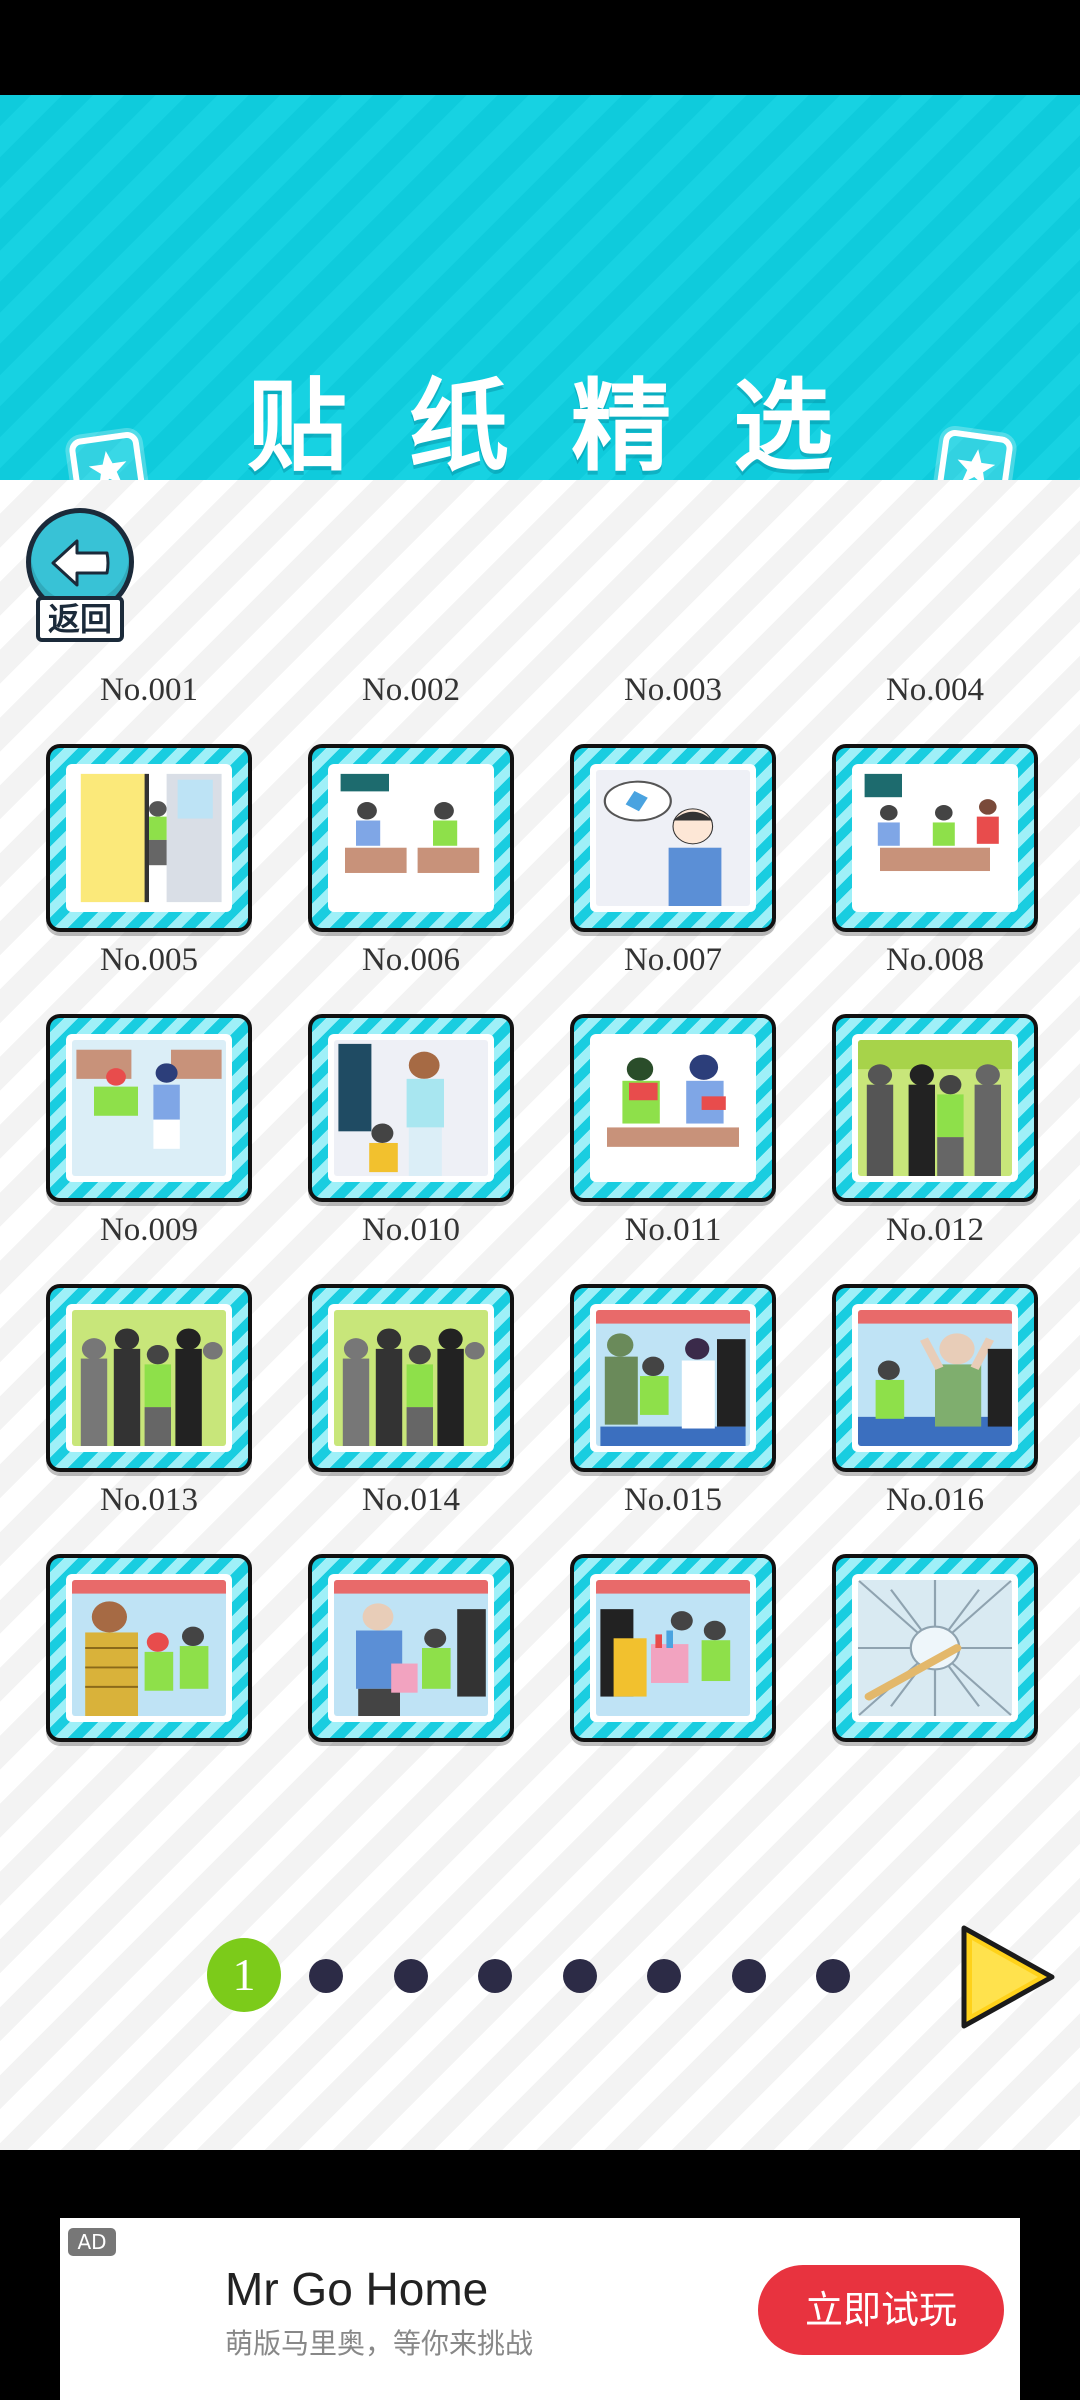 The height and width of the screenshot is (2400, 1080). I want to click on ad-title: Mr Go Home, so click(357, 2289).